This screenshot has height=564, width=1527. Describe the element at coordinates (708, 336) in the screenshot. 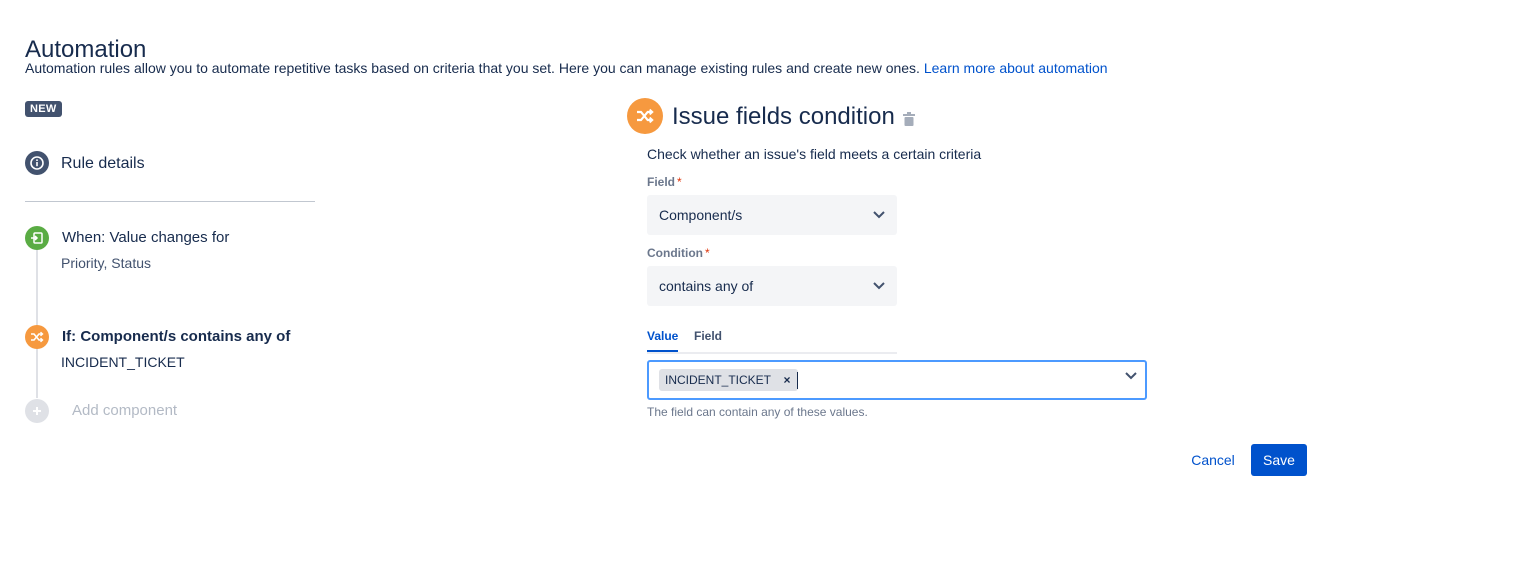

I see `tab-field: Field` at that location.